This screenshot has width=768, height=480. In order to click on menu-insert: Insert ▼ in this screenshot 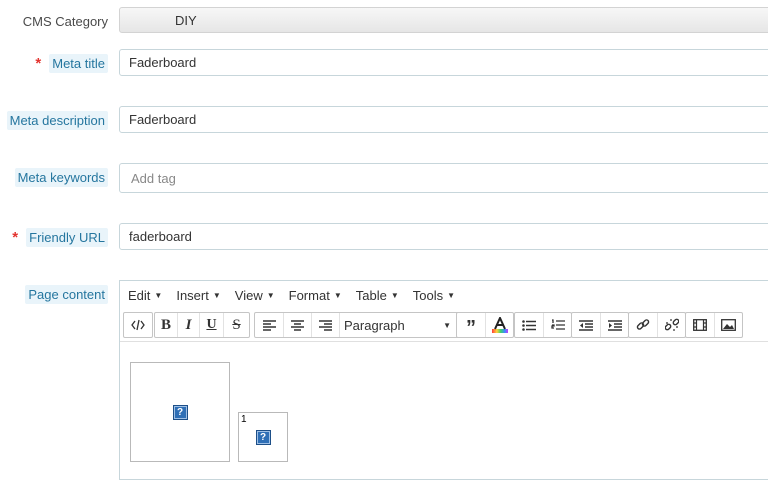, I will do `click(198, 295)`.